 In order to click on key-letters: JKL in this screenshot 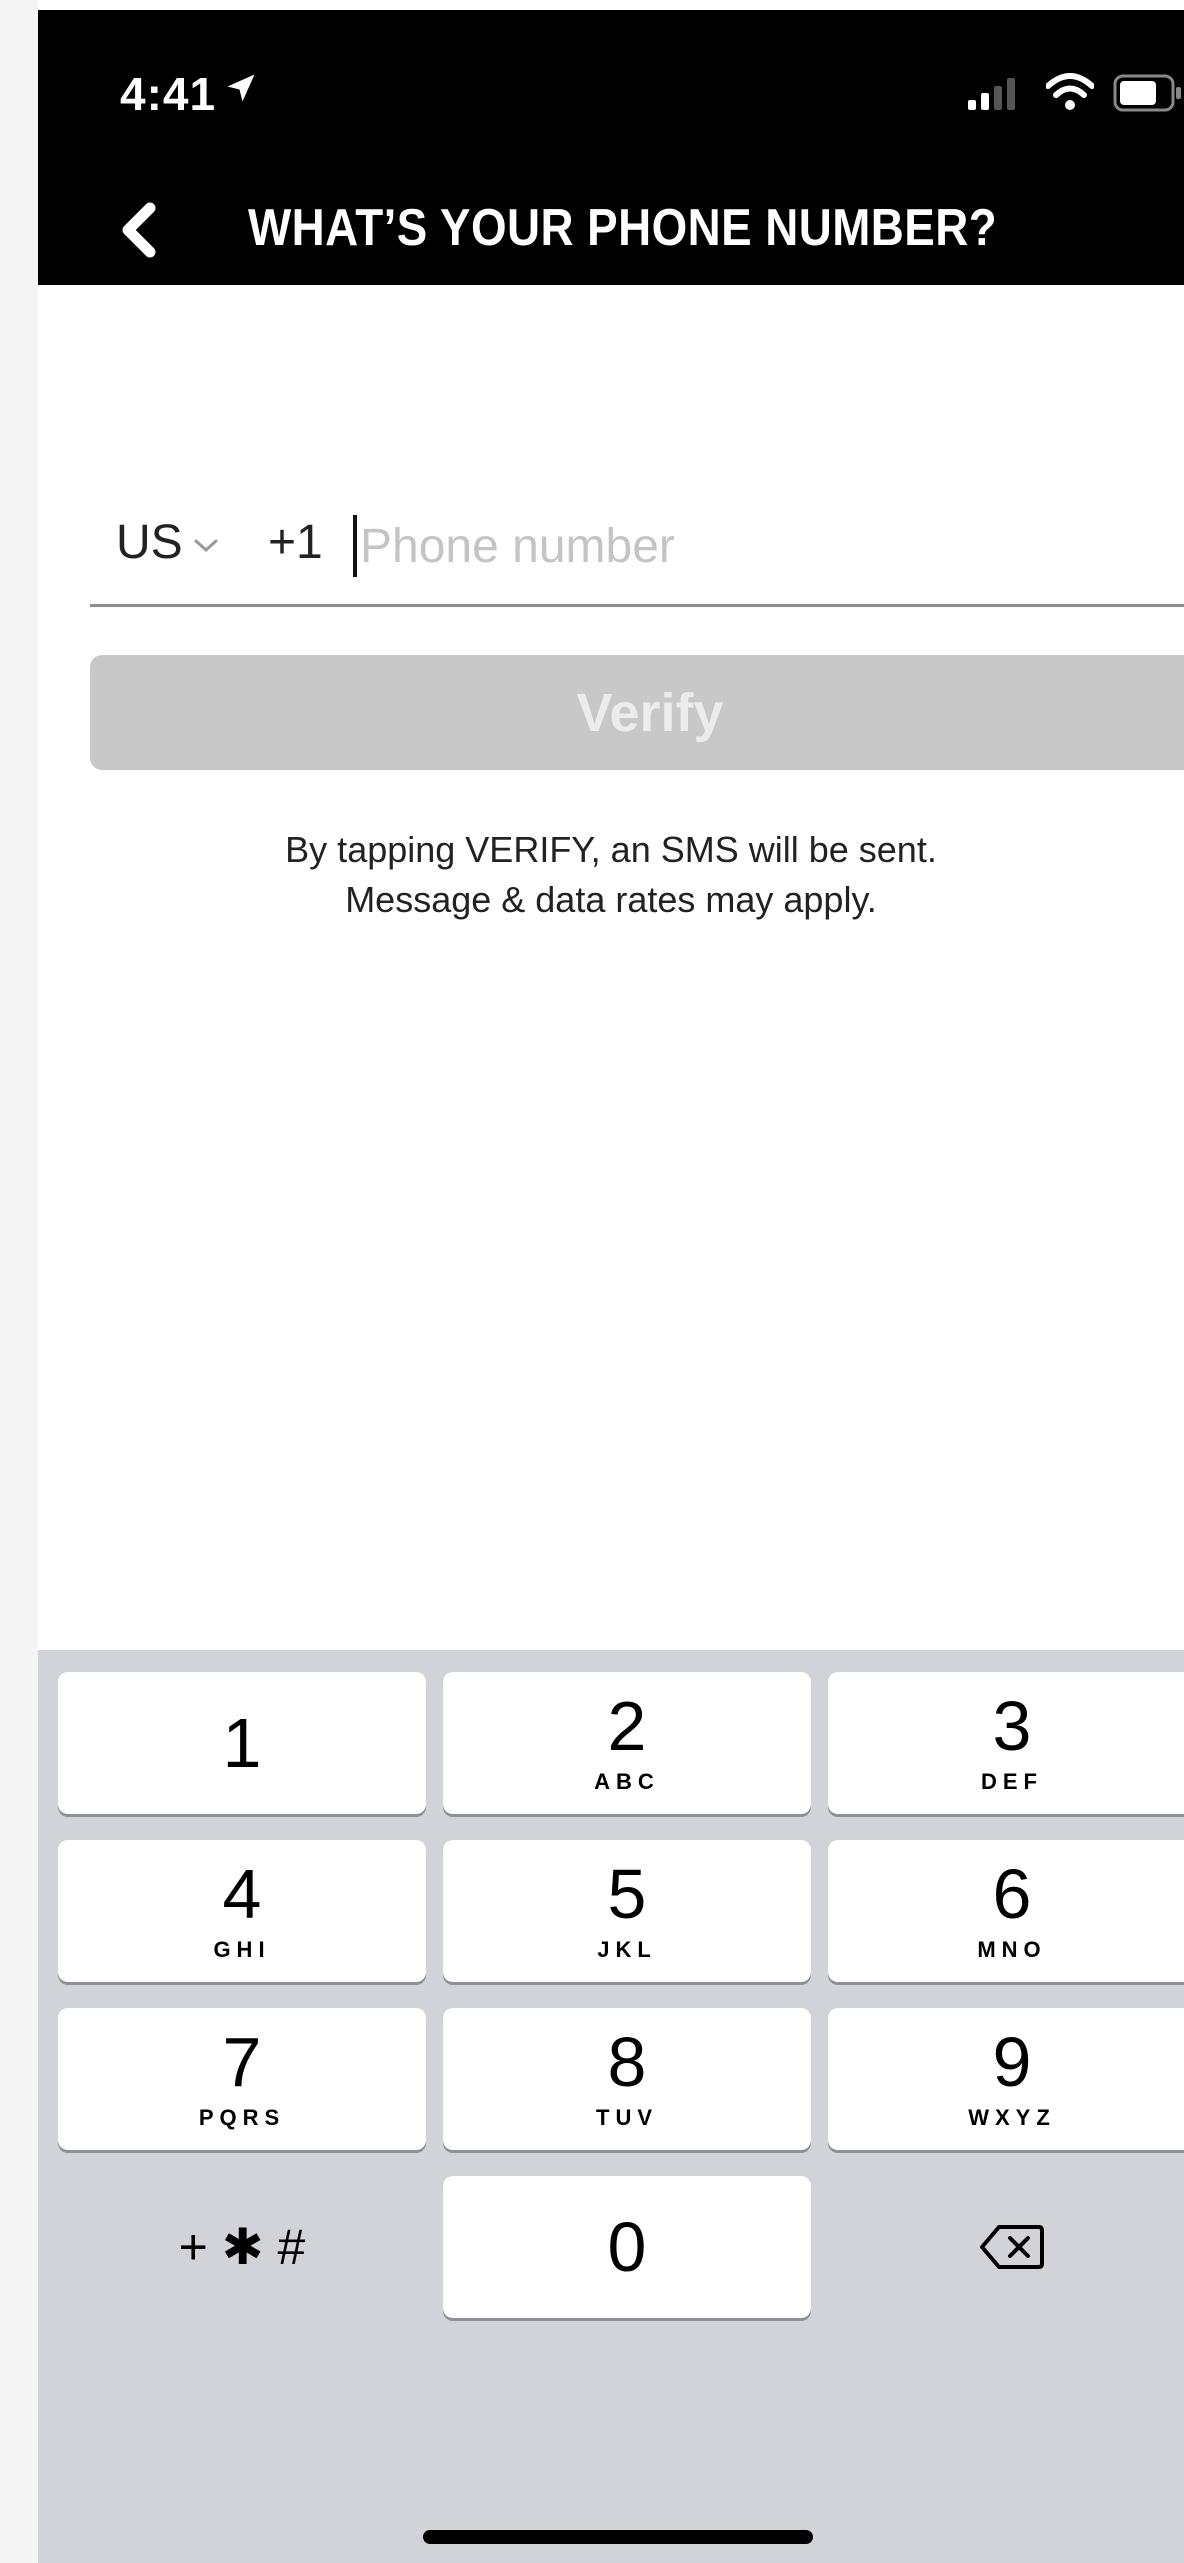, I will do `click(627, 1949)`.